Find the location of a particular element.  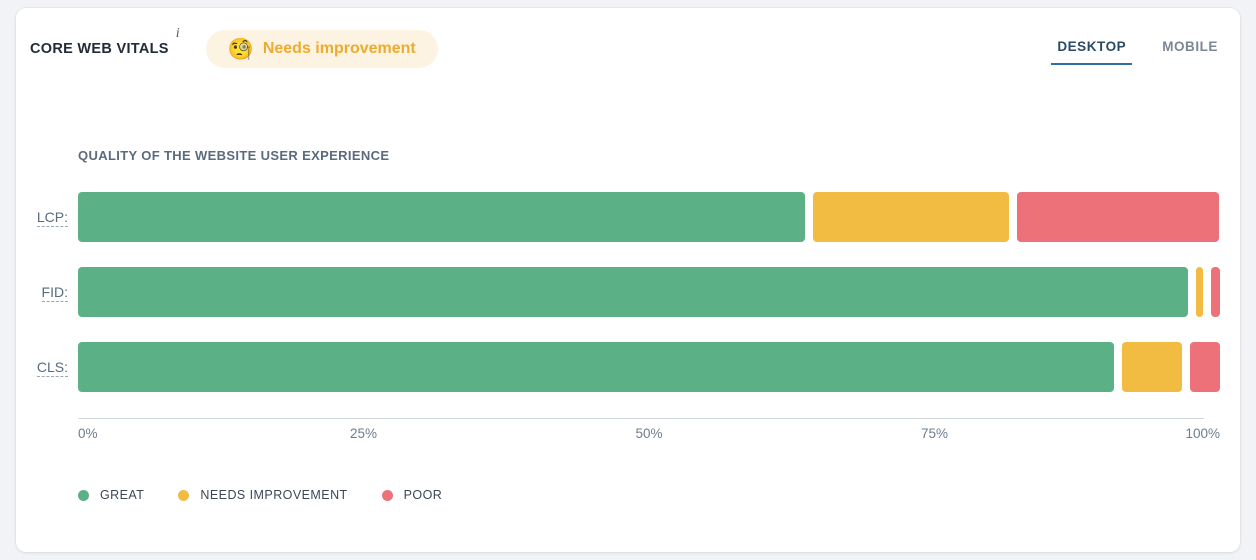

tab-mobile: MOBILE is located at coordinates (1190, 50).